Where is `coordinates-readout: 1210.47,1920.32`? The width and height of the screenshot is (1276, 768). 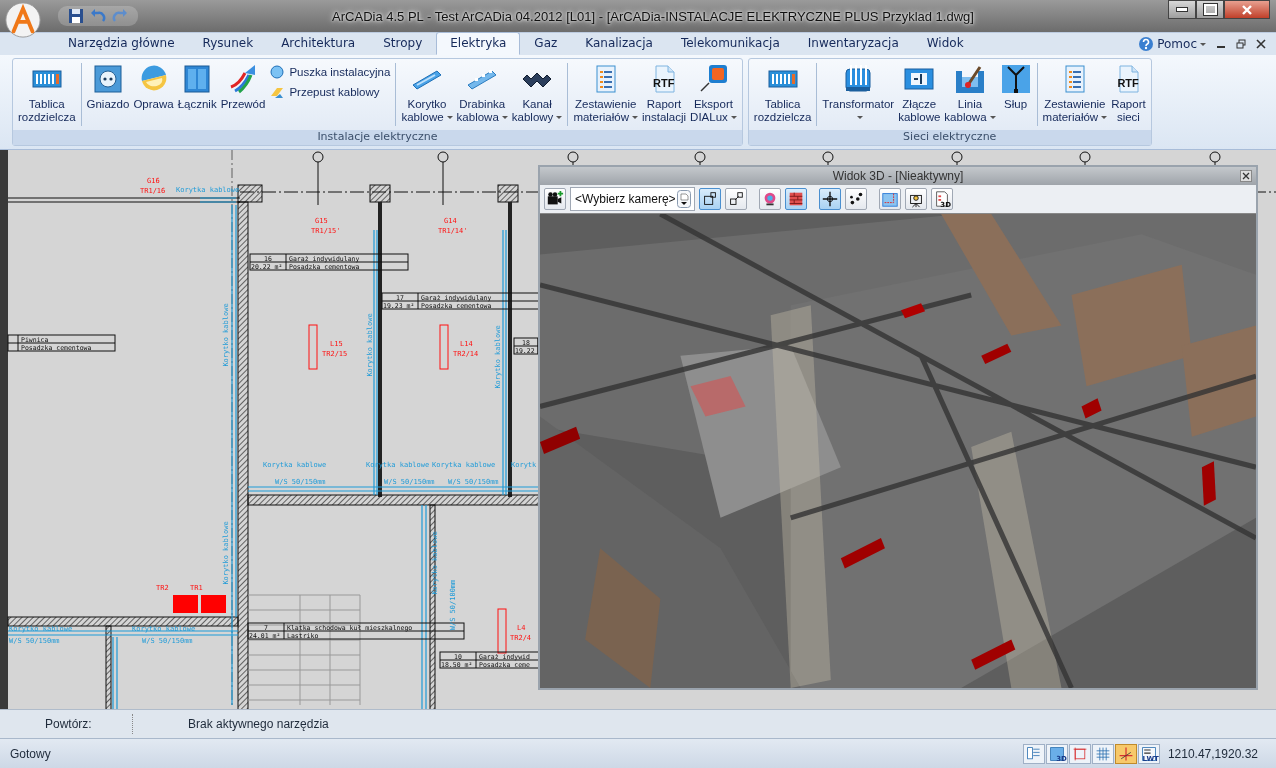 coordinates-readout: 1210.47,1920.32 is located at coordinates (1212, 753).